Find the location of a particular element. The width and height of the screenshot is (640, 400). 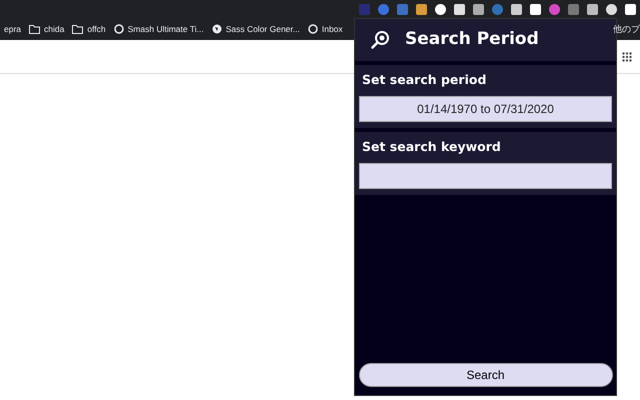

other-bookmarks-link: 他のブ is located at coordinates (626, 29).